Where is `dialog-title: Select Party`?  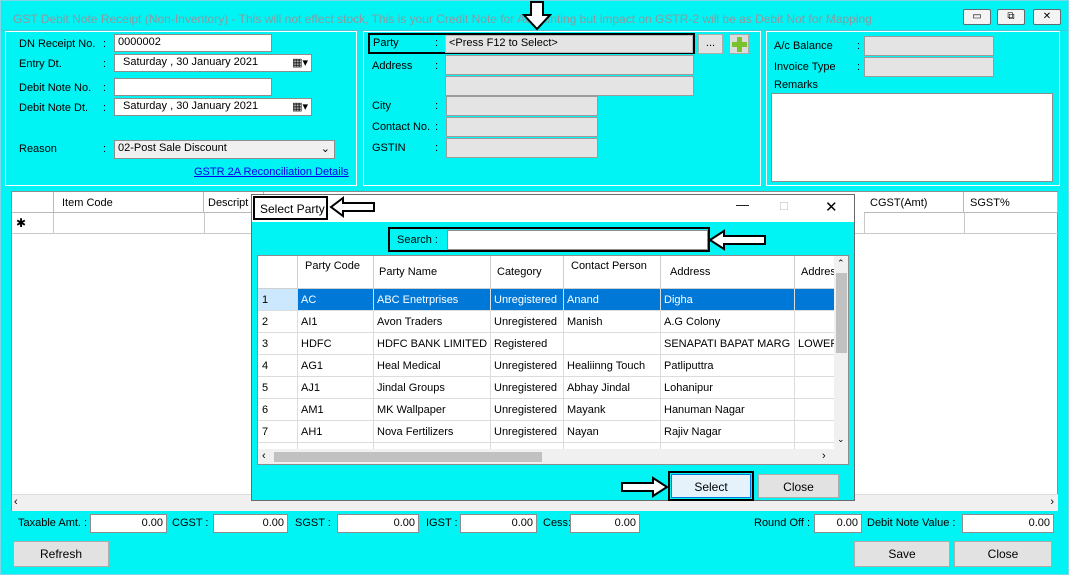 dialog-title: Select Party is located at coordinates (292, 209).